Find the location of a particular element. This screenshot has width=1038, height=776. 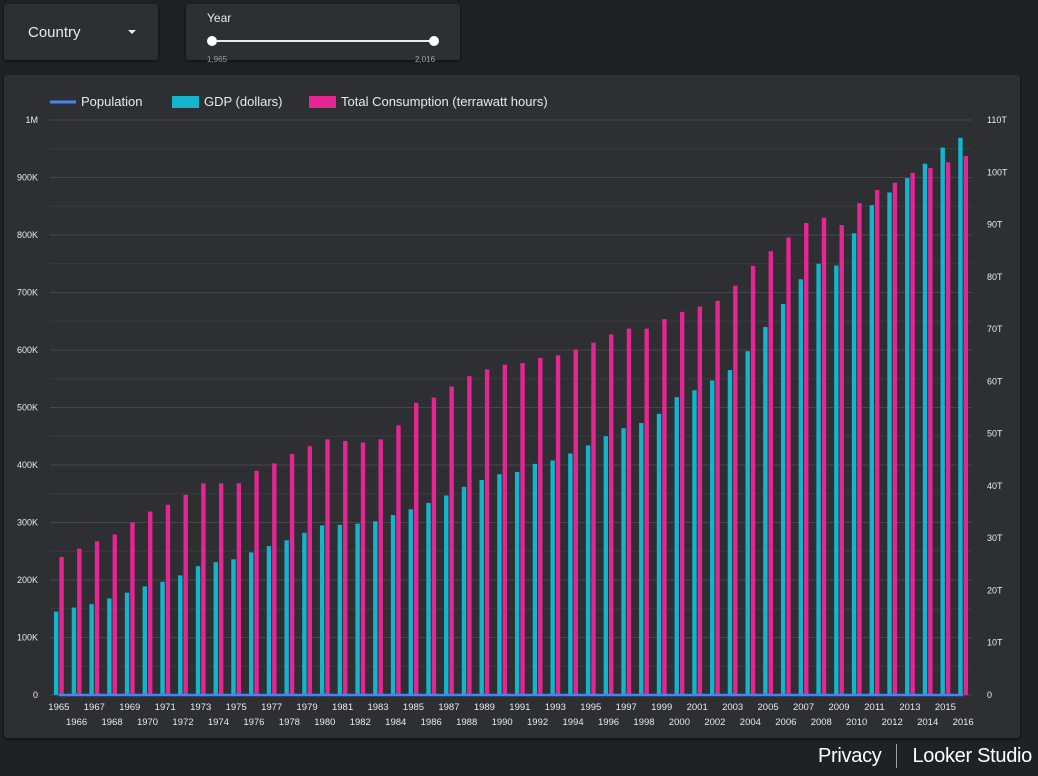

right-tick-label: 50T is located at coordinates (995, 434).